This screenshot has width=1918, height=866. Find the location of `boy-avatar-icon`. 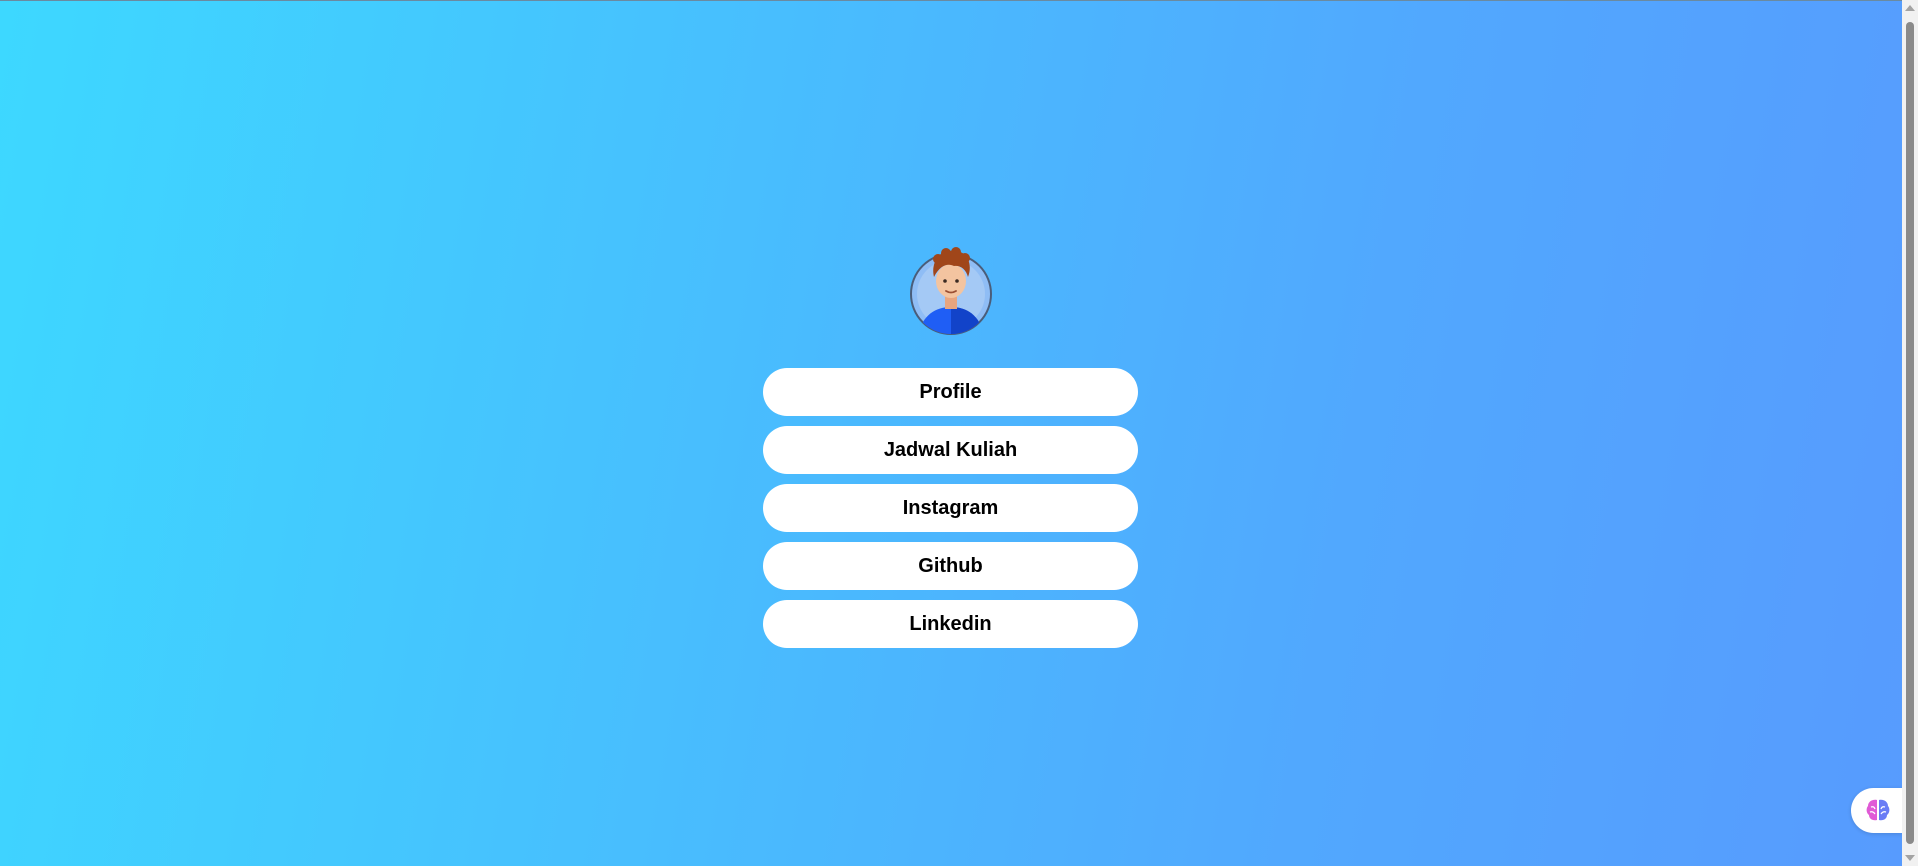

boy-avatar-icon is located at coordinates (951, 291).